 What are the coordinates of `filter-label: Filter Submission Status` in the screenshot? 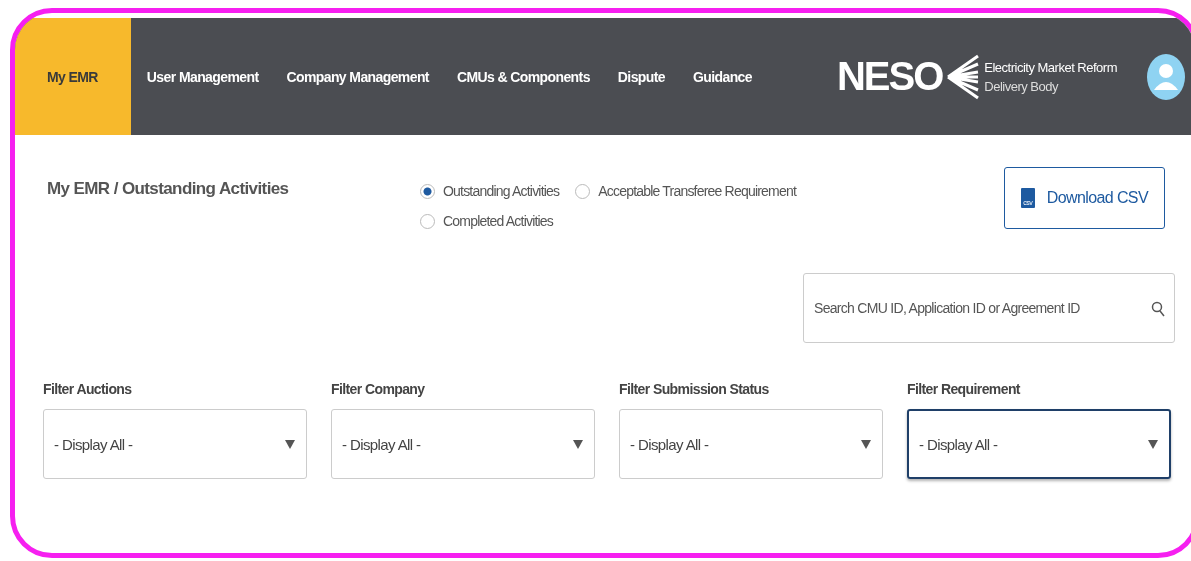 It's located at (694, 389).